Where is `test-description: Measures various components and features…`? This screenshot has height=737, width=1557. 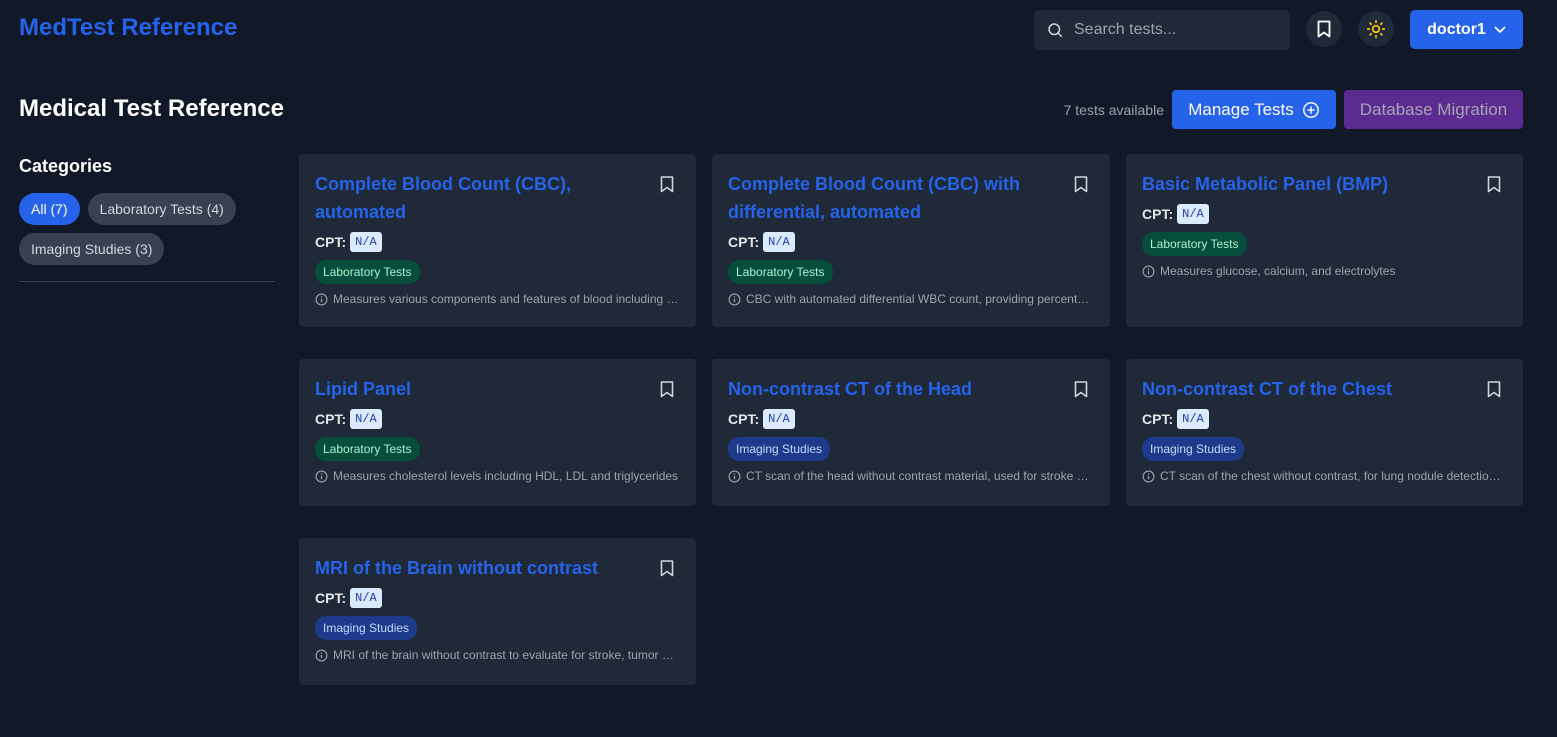 test-description: Measures various components and features… is located at coordinates (497, 299).